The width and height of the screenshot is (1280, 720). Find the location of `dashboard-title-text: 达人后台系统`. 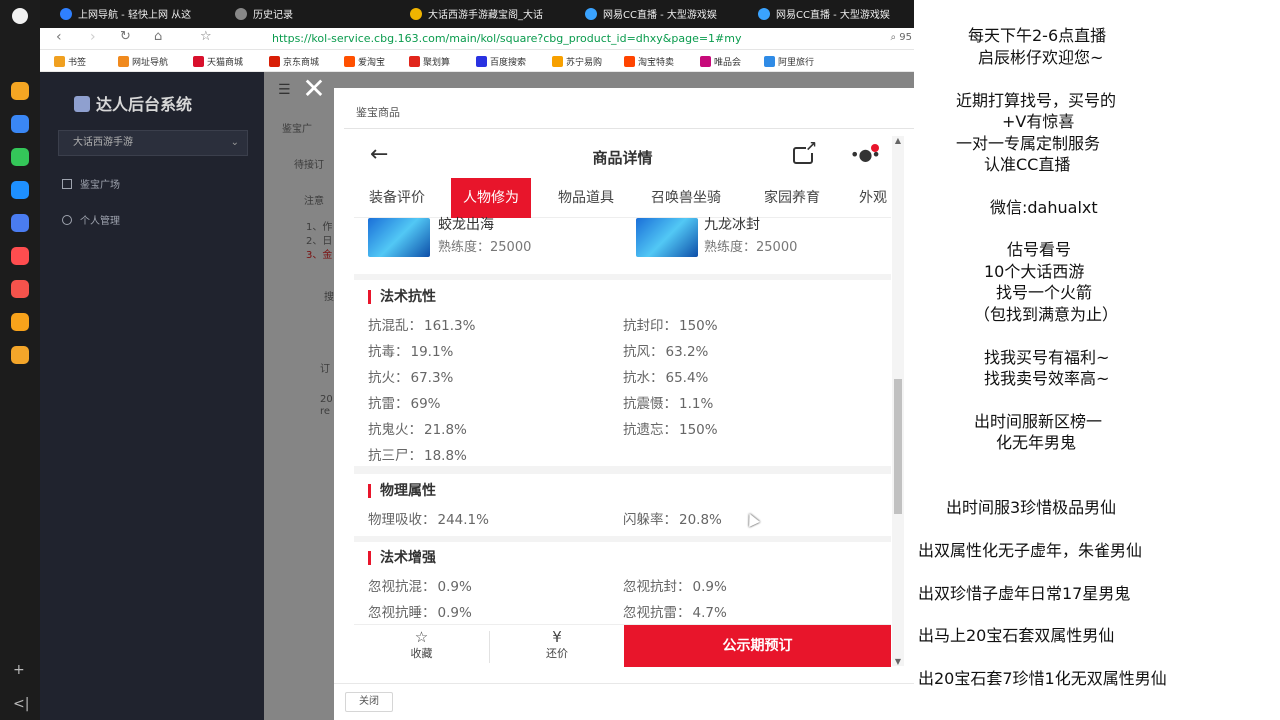

dashboard-title-text: 达人后台系统 is located at coordinates (144, 104).